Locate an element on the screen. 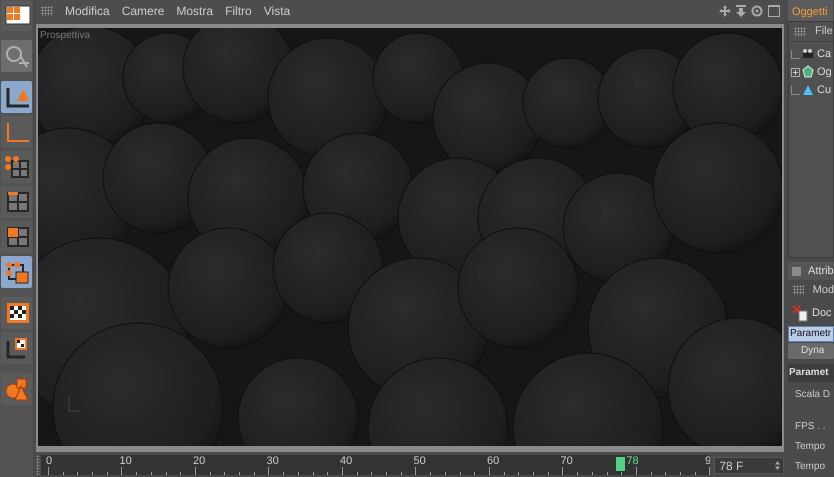  parameter-label: Scala D is located at coordinates (813, 395).